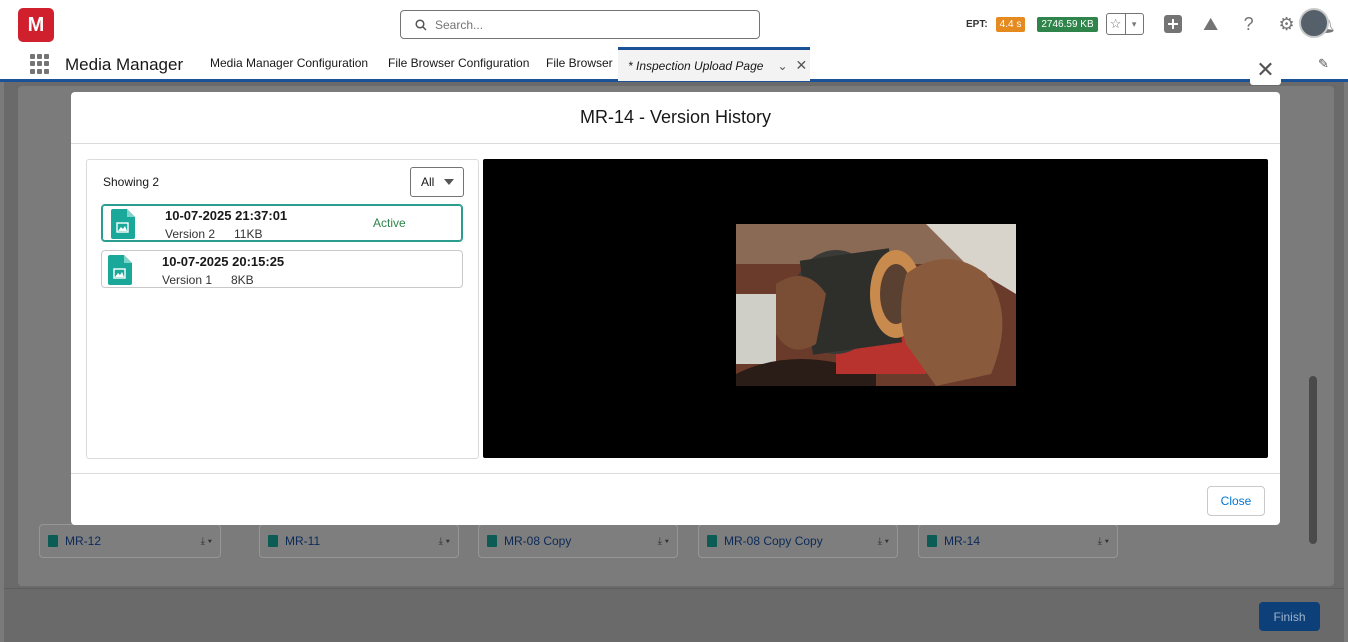 The width and height of the screenshot is (1348, 642). Describe the element at coordinates (1249, 24) in the screenshot. I see `help-icon: ?` at that location.